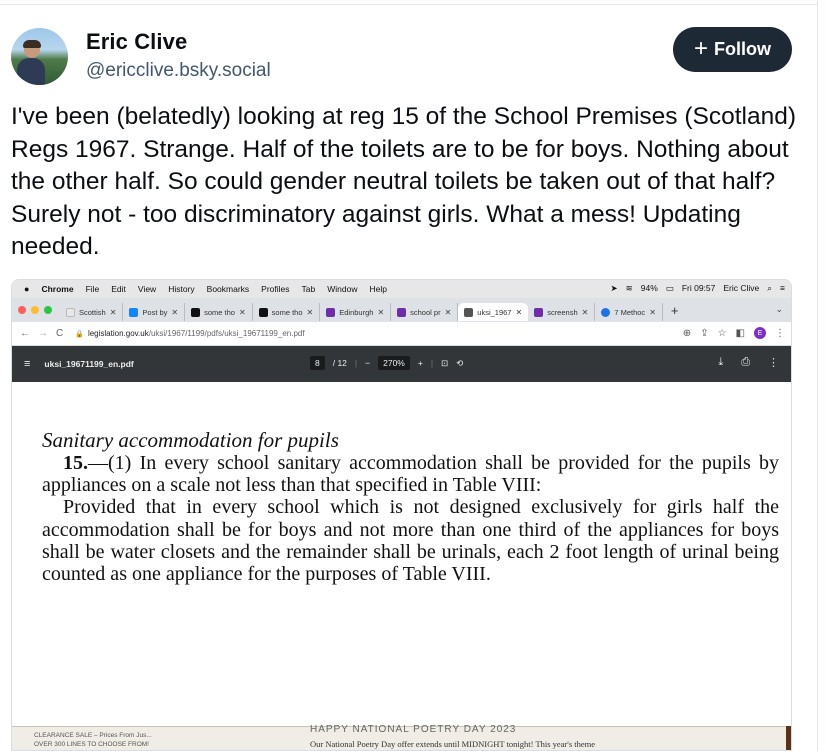  I want to click on menu-item: File, so click(92, 289).